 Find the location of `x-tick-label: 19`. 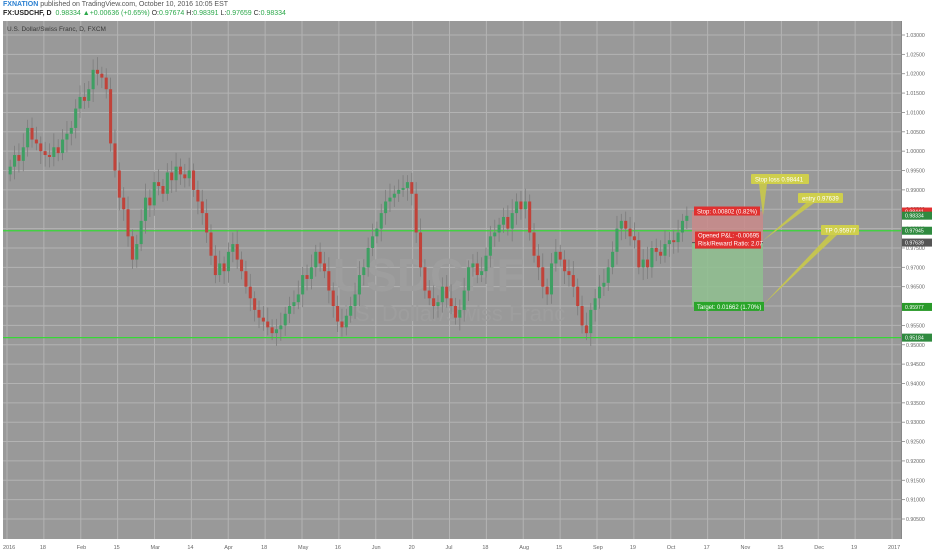

x-tick-label: 19 is located at coordinates (633, 548).